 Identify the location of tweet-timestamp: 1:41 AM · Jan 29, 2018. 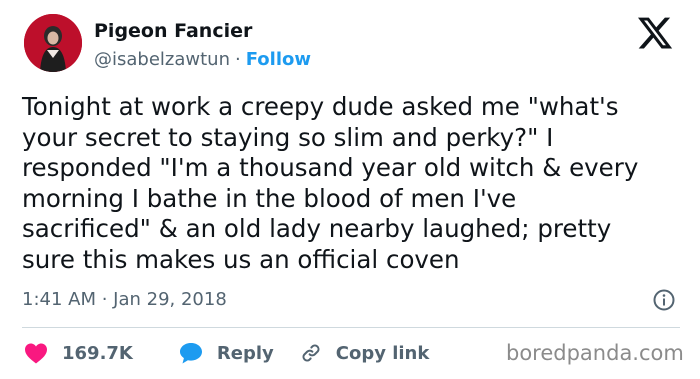
(124, 299).